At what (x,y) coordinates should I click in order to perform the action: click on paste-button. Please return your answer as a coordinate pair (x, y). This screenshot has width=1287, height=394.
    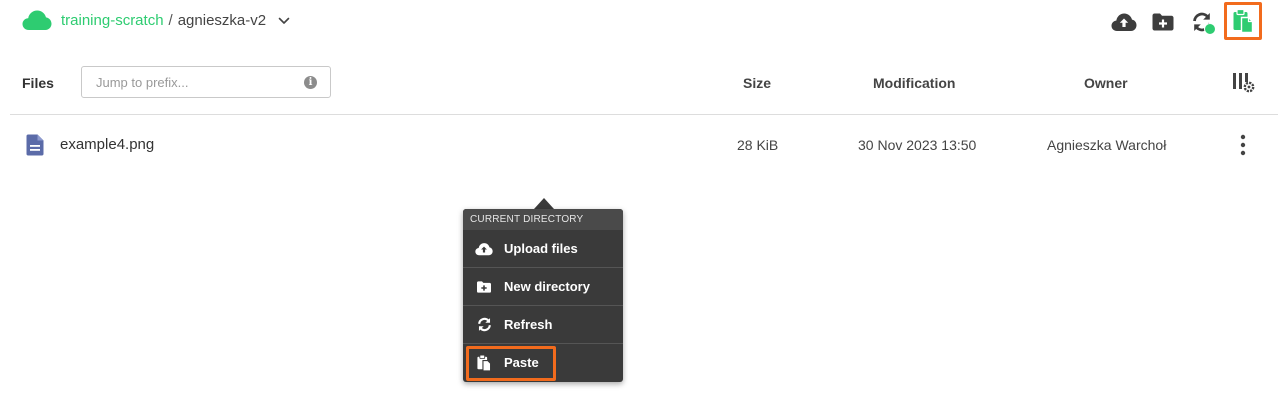
    Looking at the image, I should click on (1243, 21).